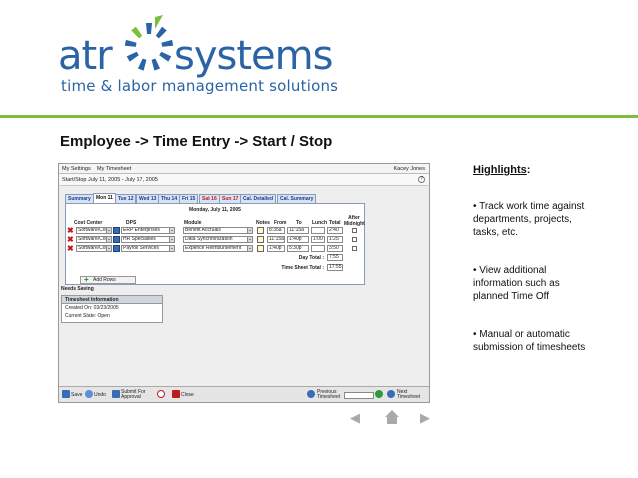 The image size is (638, 478). Describe the element at coordinates (355, 418) in the screenshot. I see `previous-slide-icon: ◀` at that location.